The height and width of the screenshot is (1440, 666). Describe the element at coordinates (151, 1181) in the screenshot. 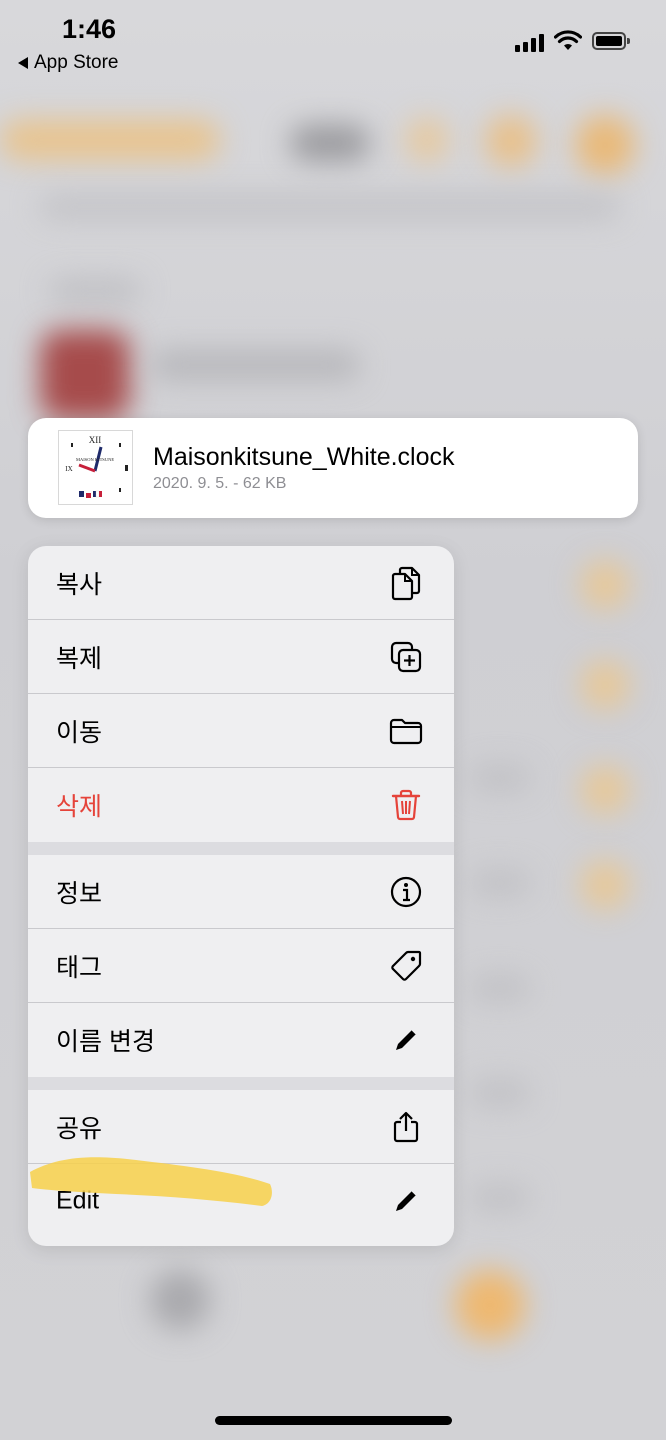

I see `highlighter-mark` at that location.